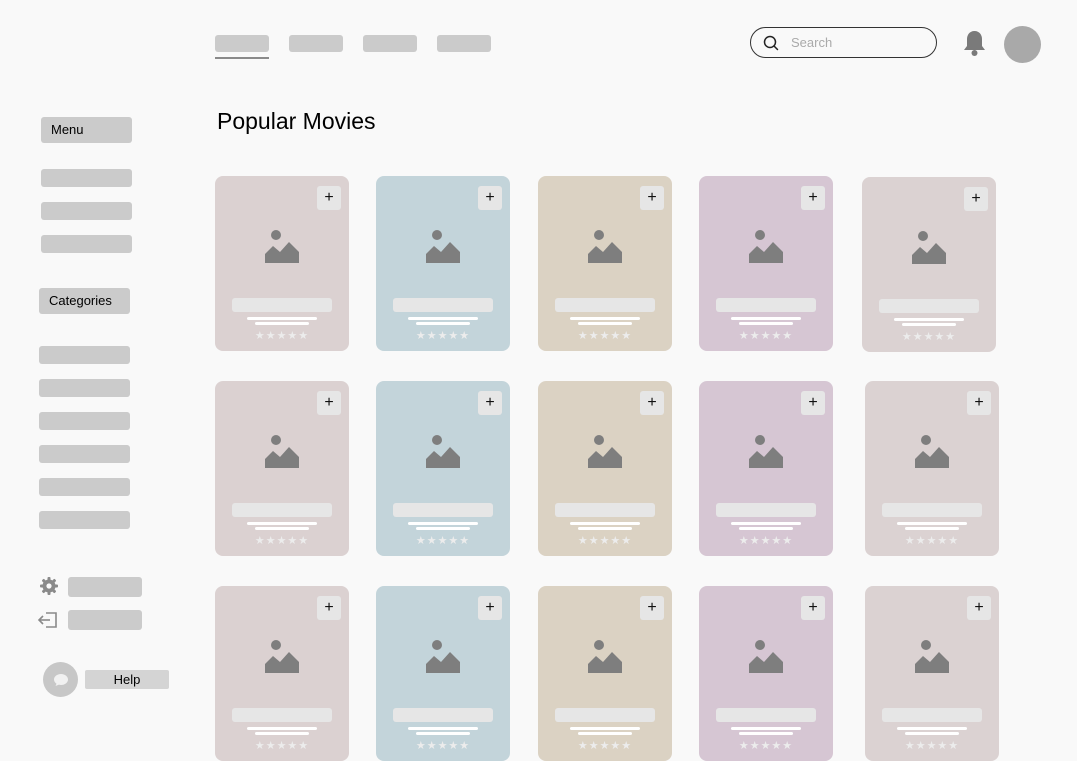 This screenshot has width=1077, height=761. I want to click on menu-label: Menu, so click(86, 130).